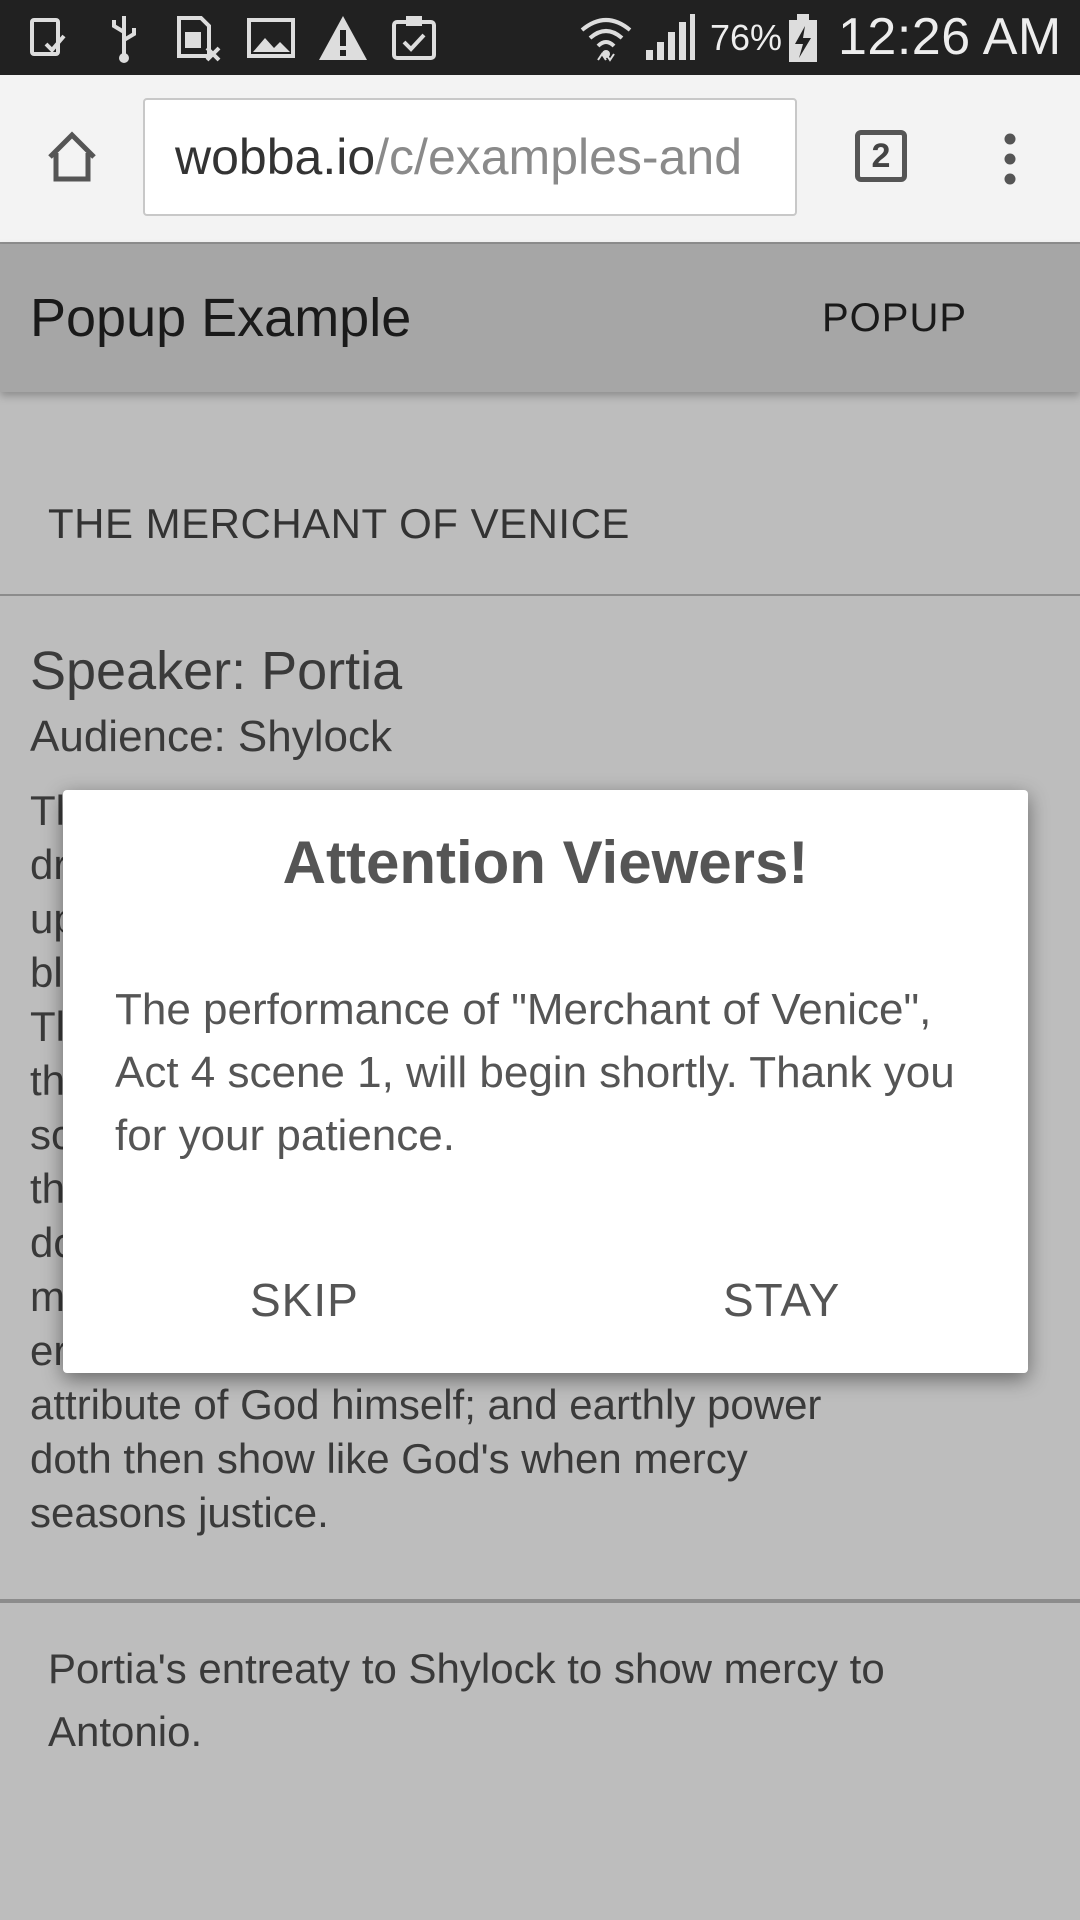 The width and height of the screenshot is (1080, 1920). I want to click on screenshot-icon, so click(48, 38).